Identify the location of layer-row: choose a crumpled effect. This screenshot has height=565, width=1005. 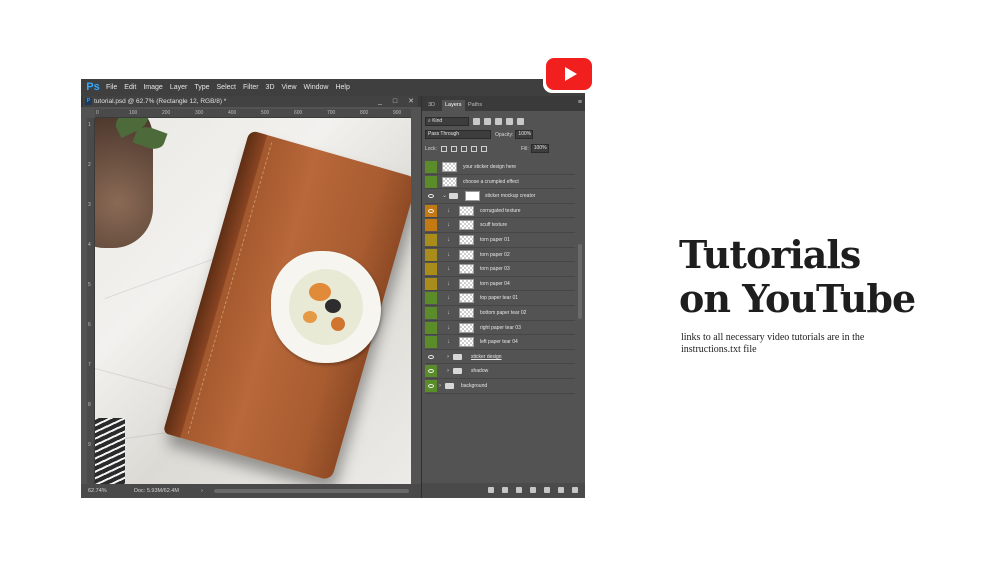
(500, 182).